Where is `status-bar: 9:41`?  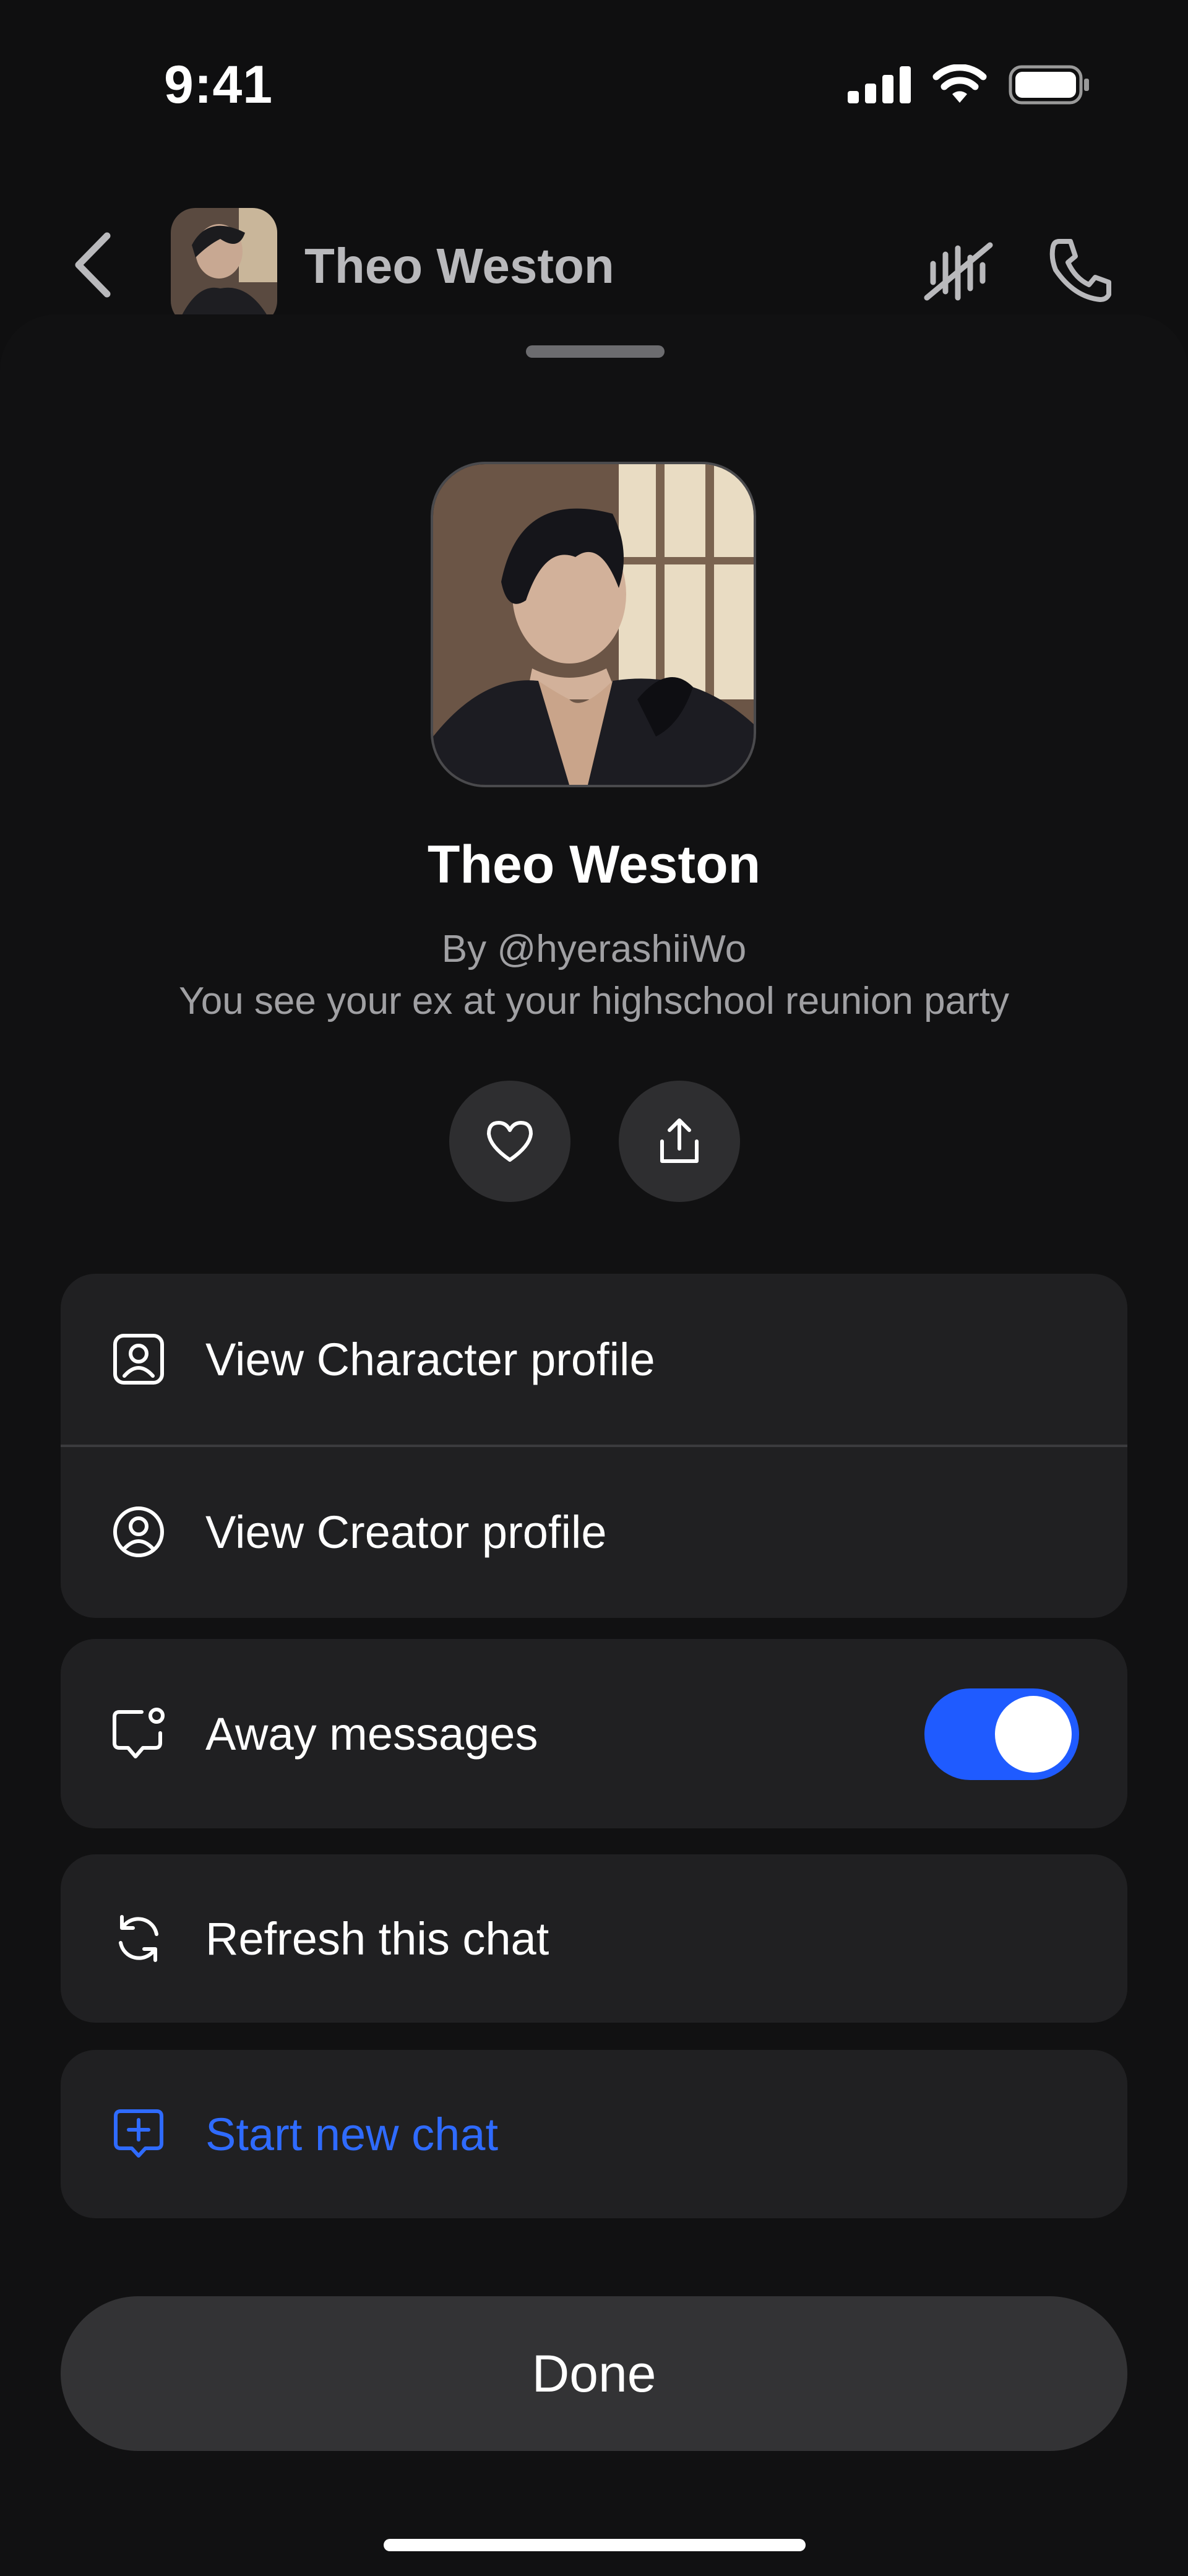 status-bar: 9:41 is located at coordinates (594, 86).